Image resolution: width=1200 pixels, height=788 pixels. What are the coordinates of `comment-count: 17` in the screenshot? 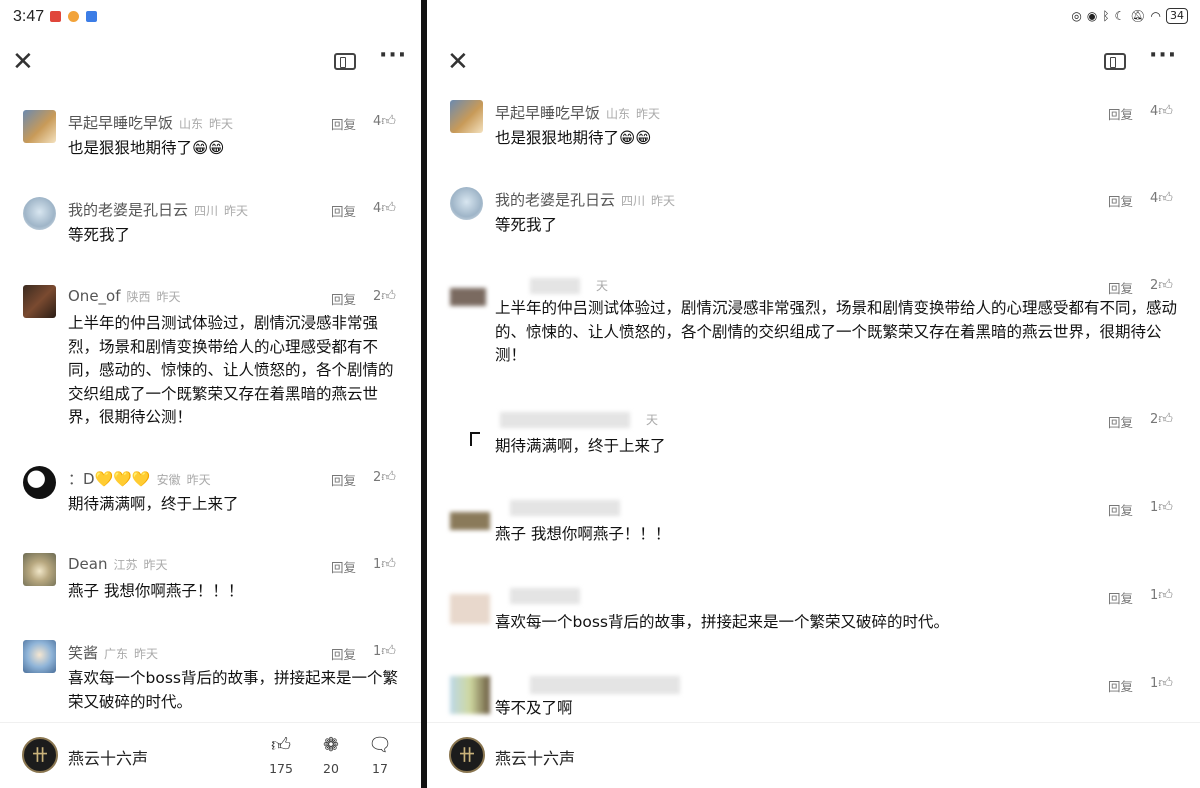 It's located at (380, 768).